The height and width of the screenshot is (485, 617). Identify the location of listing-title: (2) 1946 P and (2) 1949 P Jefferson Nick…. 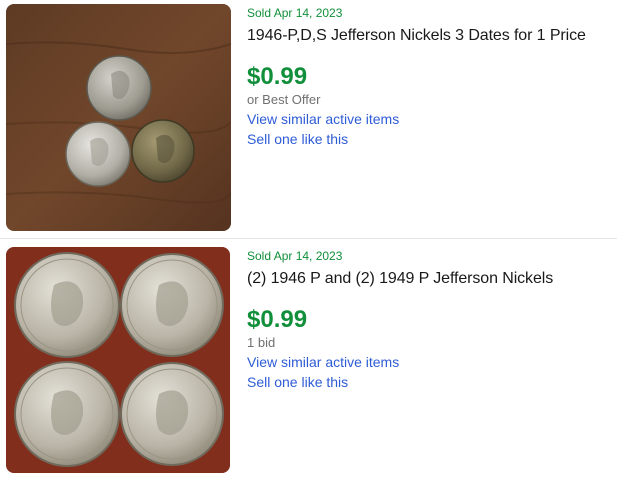
(430, 279).